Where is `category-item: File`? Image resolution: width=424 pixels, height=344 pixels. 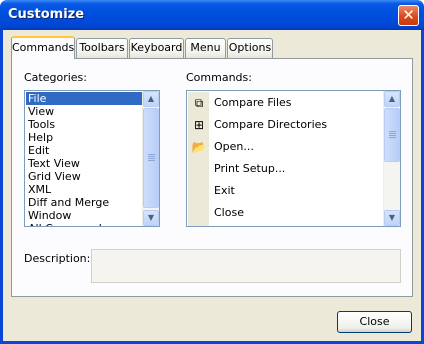
category-item: File is located at coordinates (84, 98).